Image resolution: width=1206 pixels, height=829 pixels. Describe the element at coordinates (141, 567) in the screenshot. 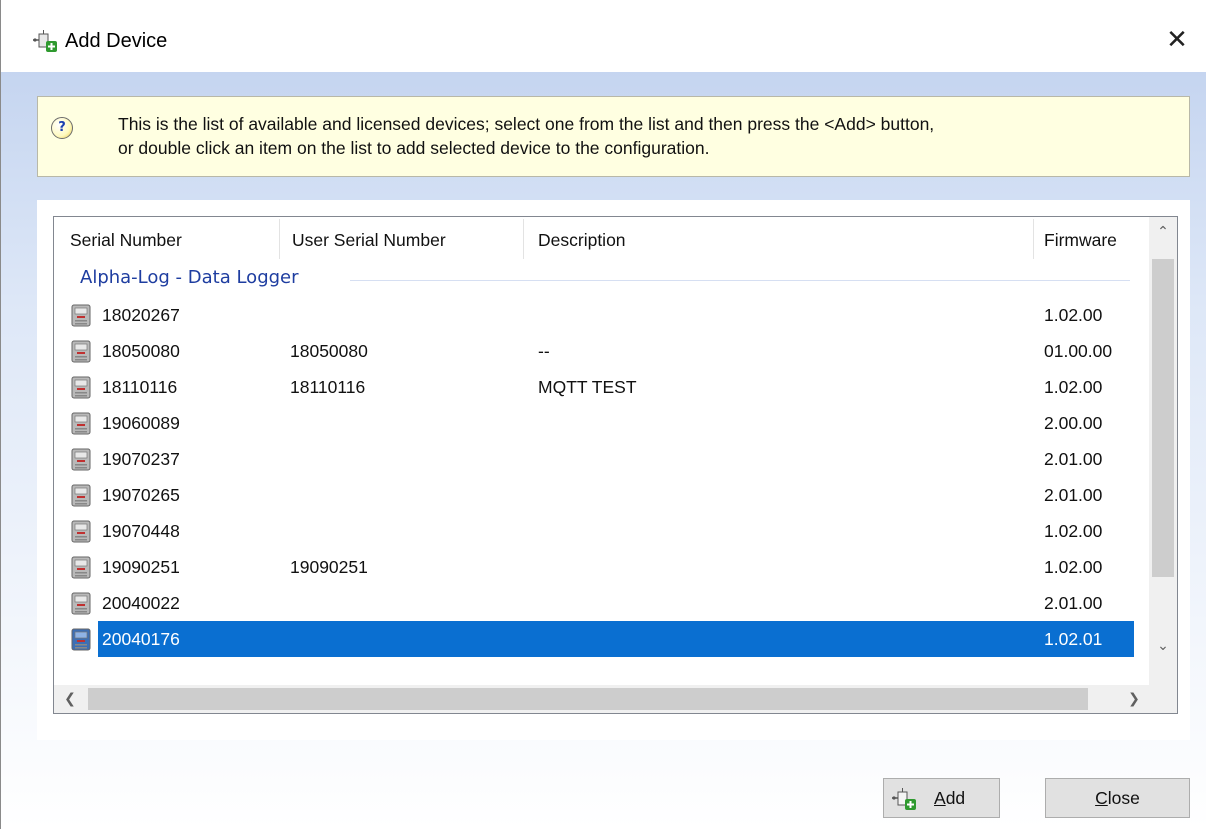

I see `serial-number-cell: 19090251` at that location.